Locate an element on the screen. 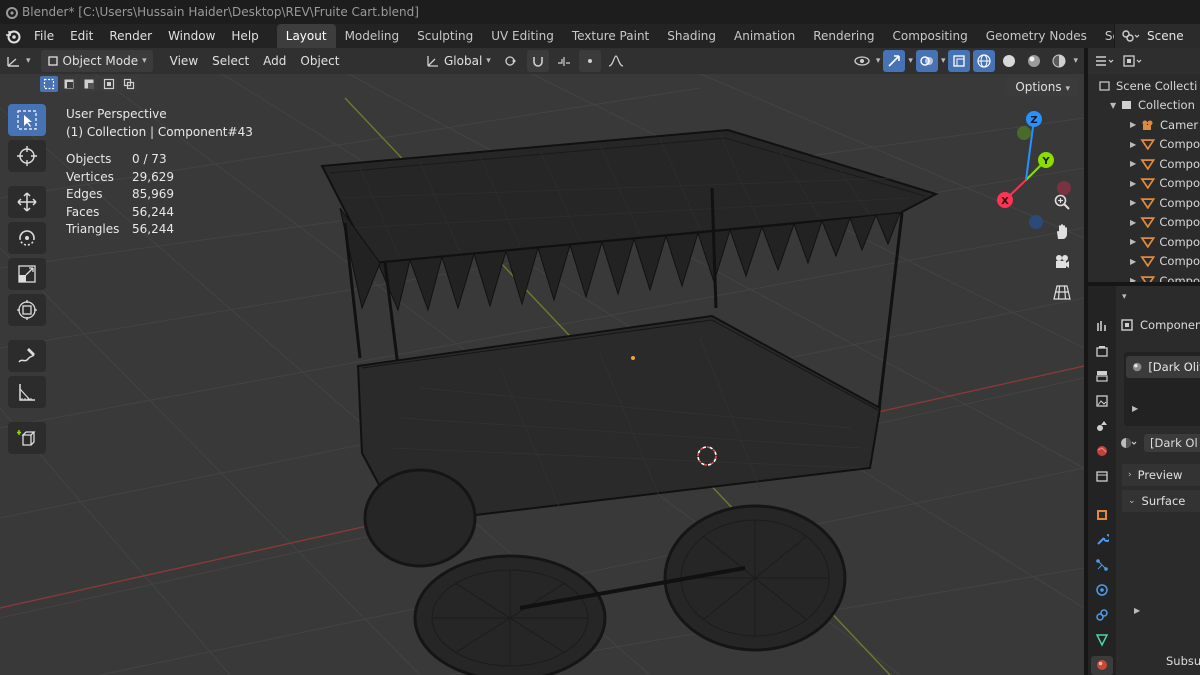 Image resolution: width=1200 pixels, height=675 pixels. outliner-list-icon is located at coordinates (1105, 61).